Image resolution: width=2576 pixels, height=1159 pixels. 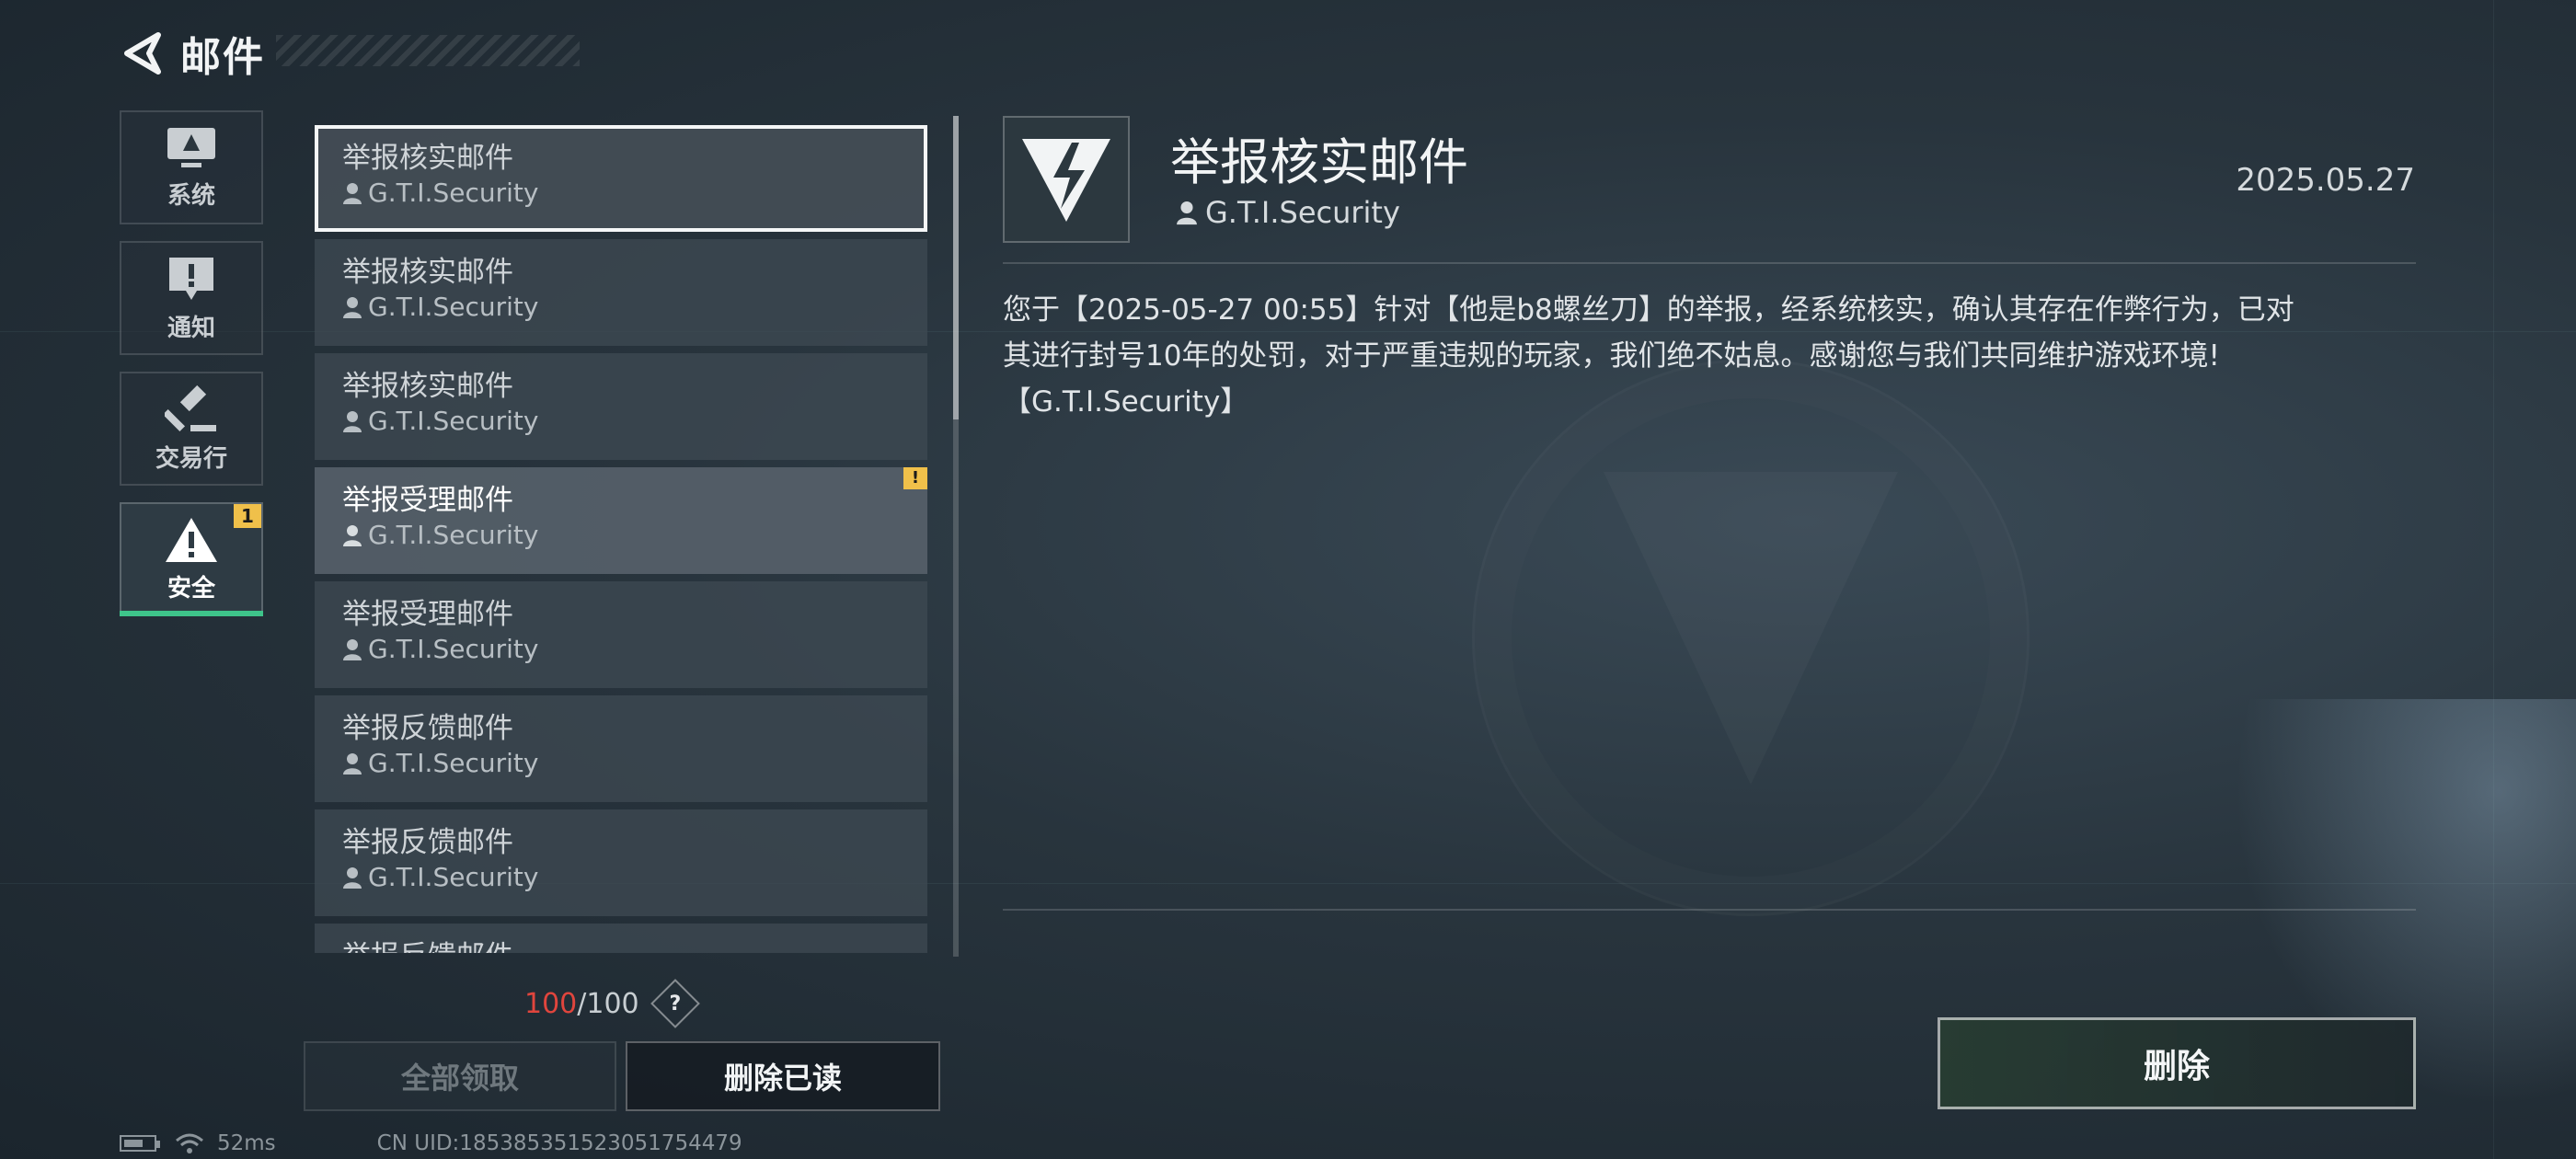 I want to click on wifi-icon, so click(x=189, y=1143).